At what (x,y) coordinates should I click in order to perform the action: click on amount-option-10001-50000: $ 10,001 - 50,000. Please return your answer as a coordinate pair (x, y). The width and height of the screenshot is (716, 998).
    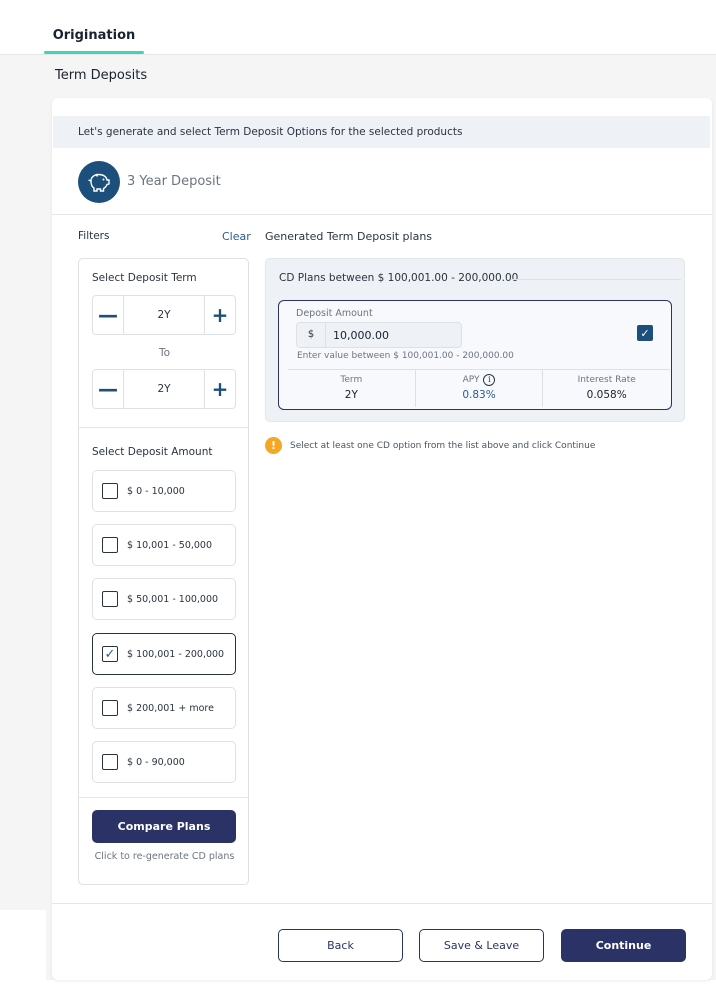
    Looking at the image, I should click on (164, 545).